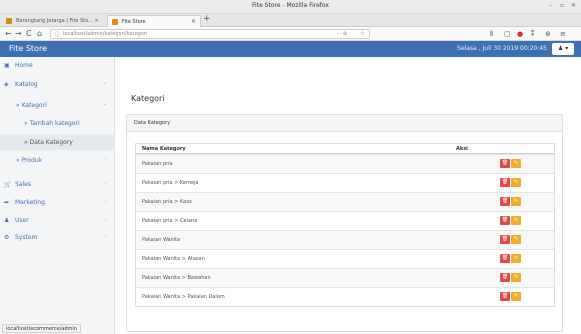  I want to click on status-bar-url: localhost/ecommerce/admin, so click(41, 328).